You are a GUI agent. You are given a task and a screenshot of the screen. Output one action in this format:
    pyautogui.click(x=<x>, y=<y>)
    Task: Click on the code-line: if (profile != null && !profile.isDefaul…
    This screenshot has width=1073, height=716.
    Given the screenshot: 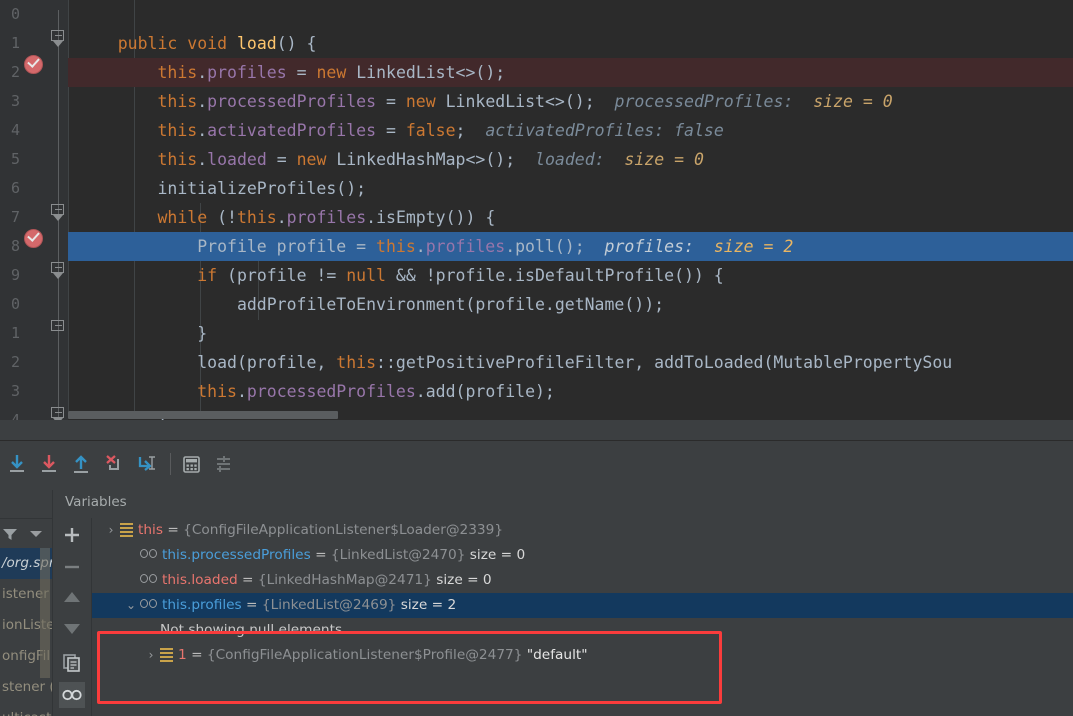 What is the action you would take?
    pyautogui.click(x=570, y=275)
    